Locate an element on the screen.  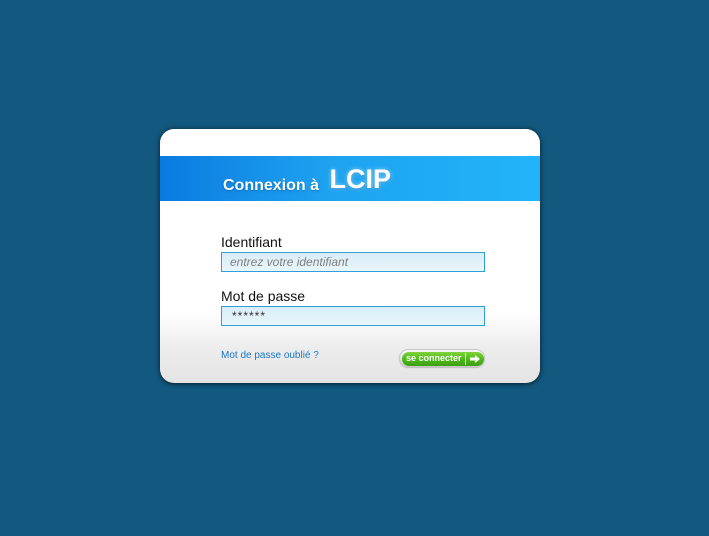
title-prefix: Connexion à is located at coordinates (271, 185).